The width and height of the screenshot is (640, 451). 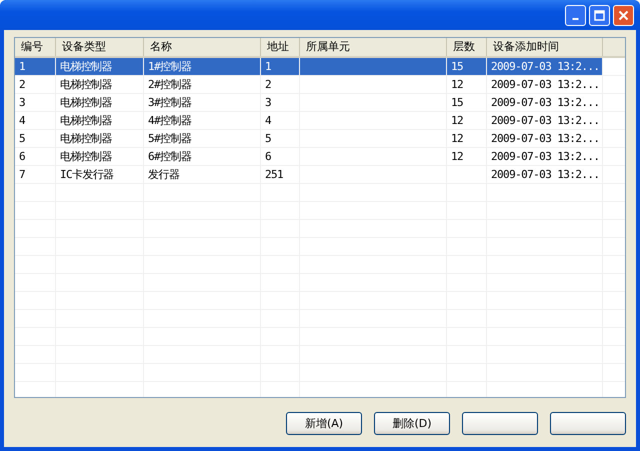 I want to click on table-cell: 3#控制器, so click(x=202, y=102).